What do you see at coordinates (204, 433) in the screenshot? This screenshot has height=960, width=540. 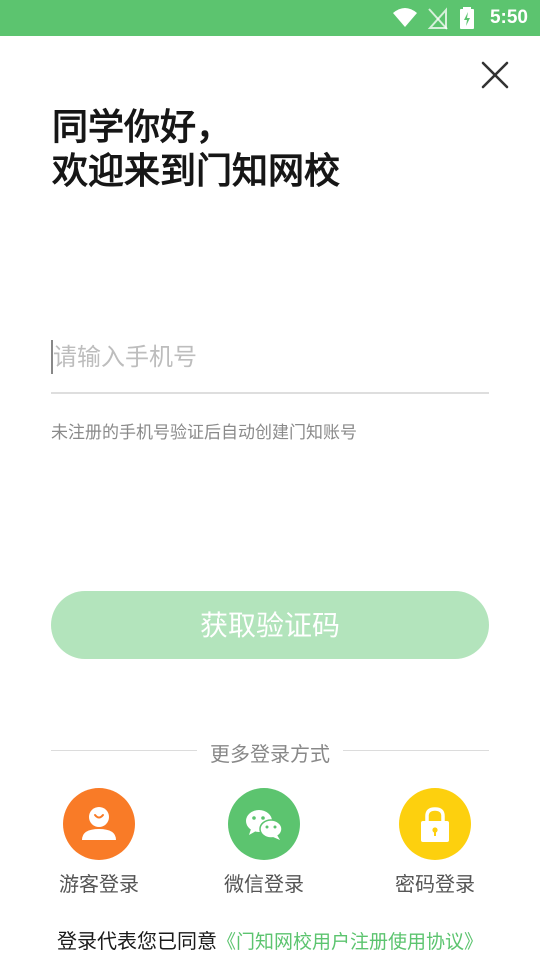 I see `phone-hint: 未注册的手机号验证后自动创建门知账号` at bounding box center [204, 433].